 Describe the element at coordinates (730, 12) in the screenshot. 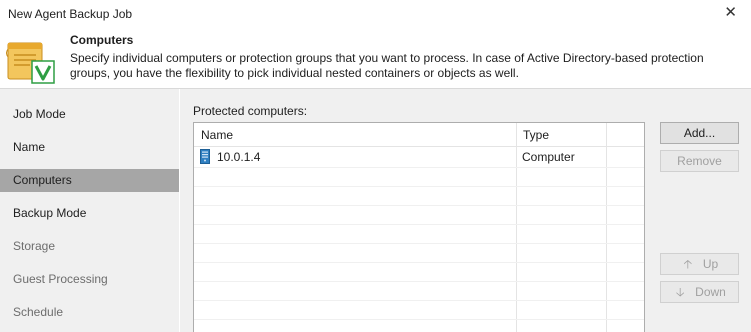

I see `close-icon: ✕` at that location.